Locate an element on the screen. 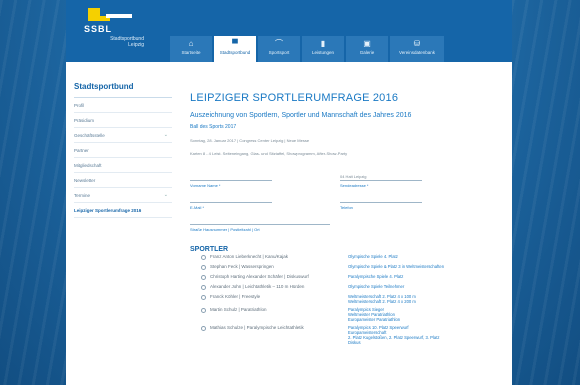  logo-mark-white-bar is located at coordinates (119, 16).